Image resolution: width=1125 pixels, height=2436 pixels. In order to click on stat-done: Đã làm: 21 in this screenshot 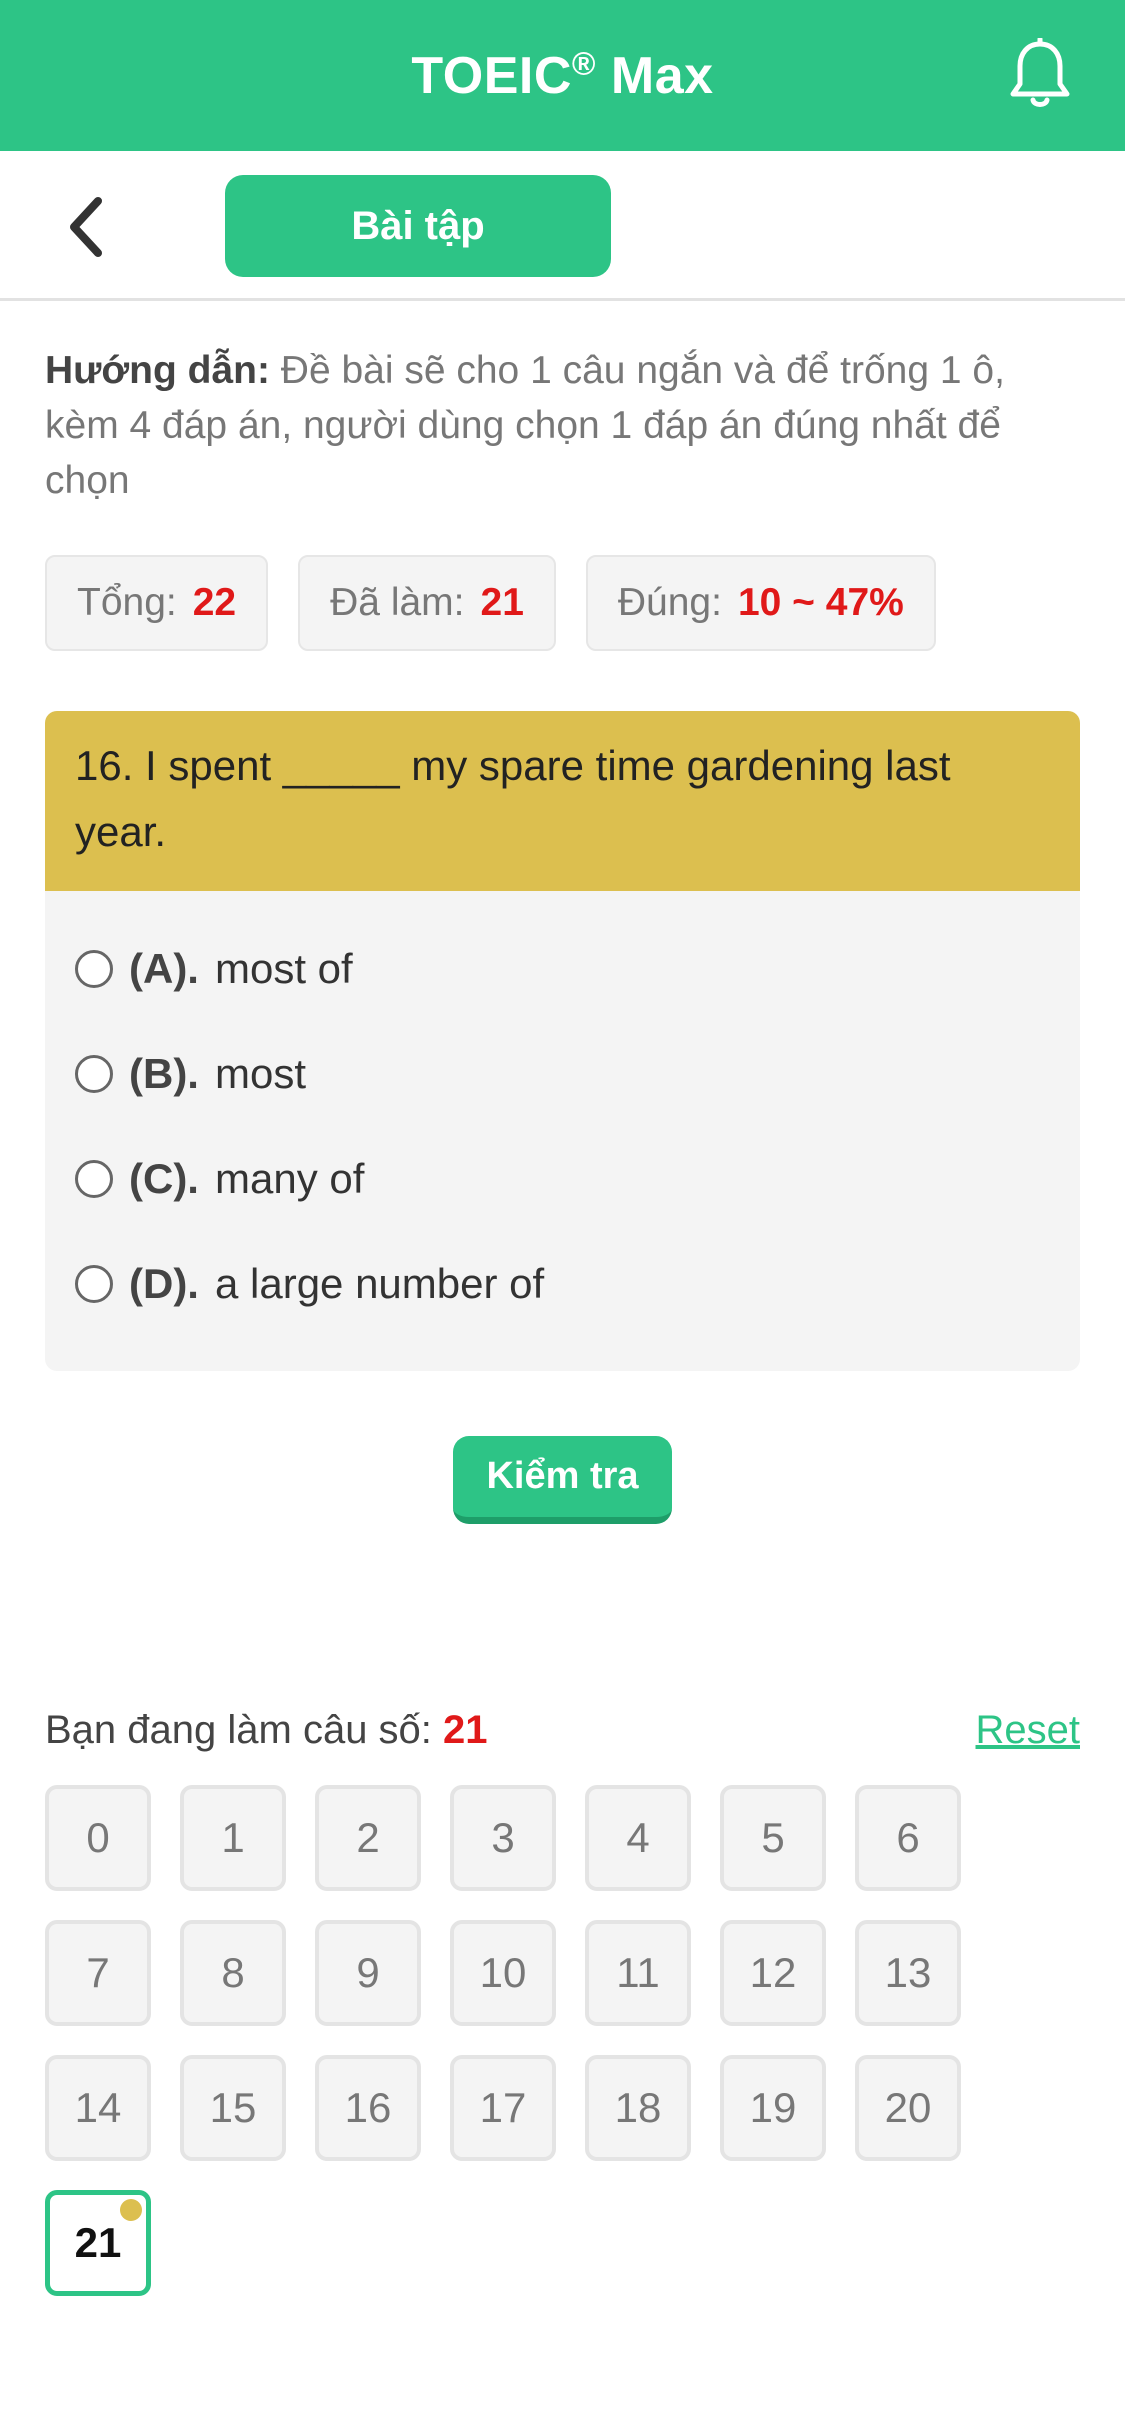, I will do `click(427, 603)`.